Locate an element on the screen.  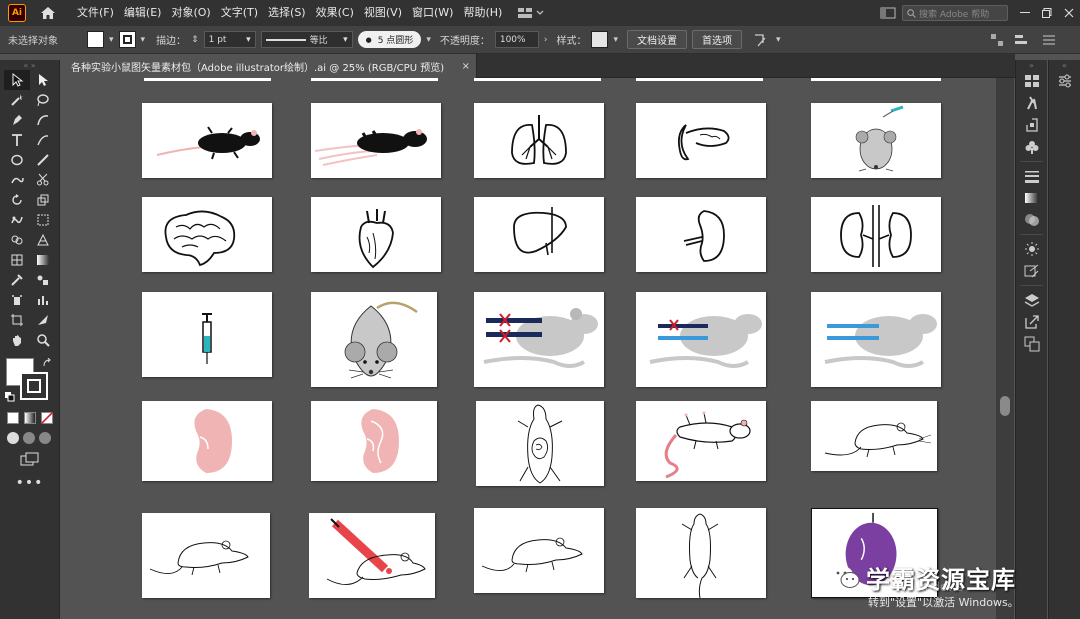
zoom-tool-icon is located at coordinates (43, 340).